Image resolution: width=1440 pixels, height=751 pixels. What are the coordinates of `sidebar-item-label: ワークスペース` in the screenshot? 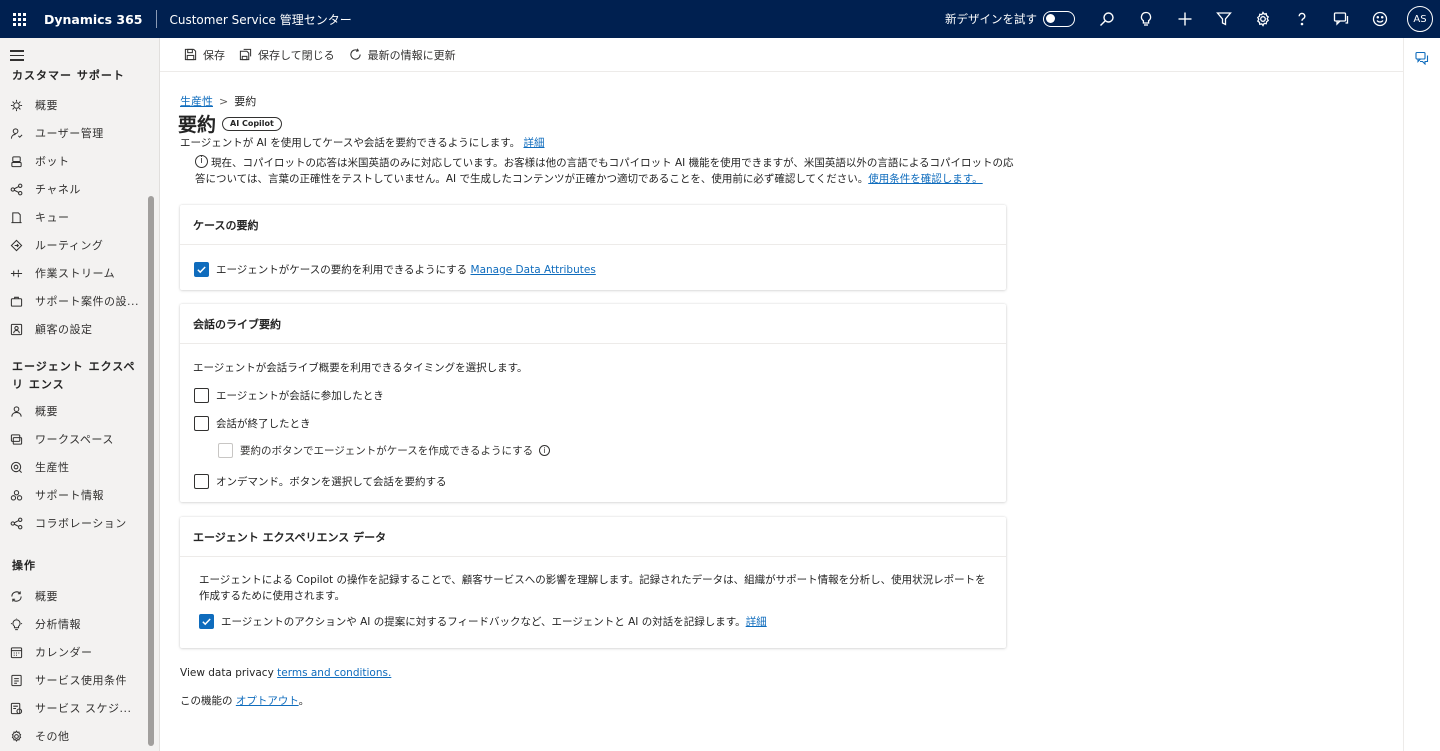 It's located at (74, 439).